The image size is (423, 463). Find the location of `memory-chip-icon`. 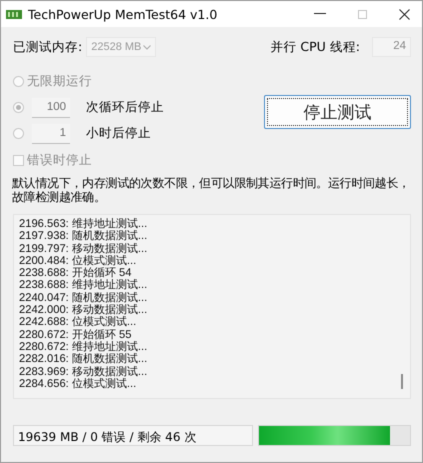

memory-chip-icon is located at coordinates (14, 14).